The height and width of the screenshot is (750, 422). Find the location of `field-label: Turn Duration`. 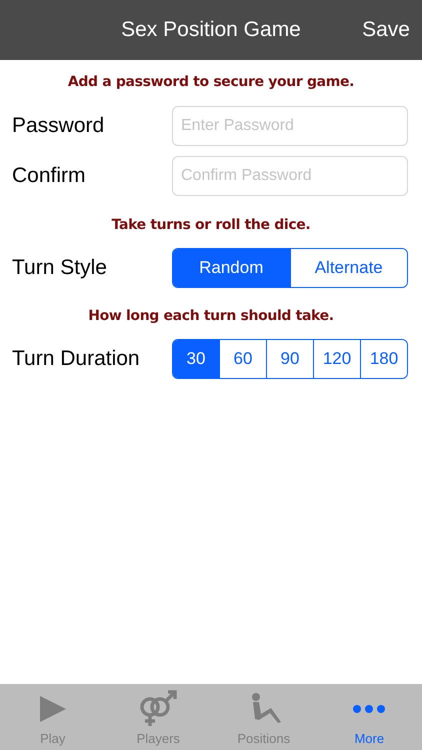

field-label: Turn Duration is located at coordinates (76, 359).